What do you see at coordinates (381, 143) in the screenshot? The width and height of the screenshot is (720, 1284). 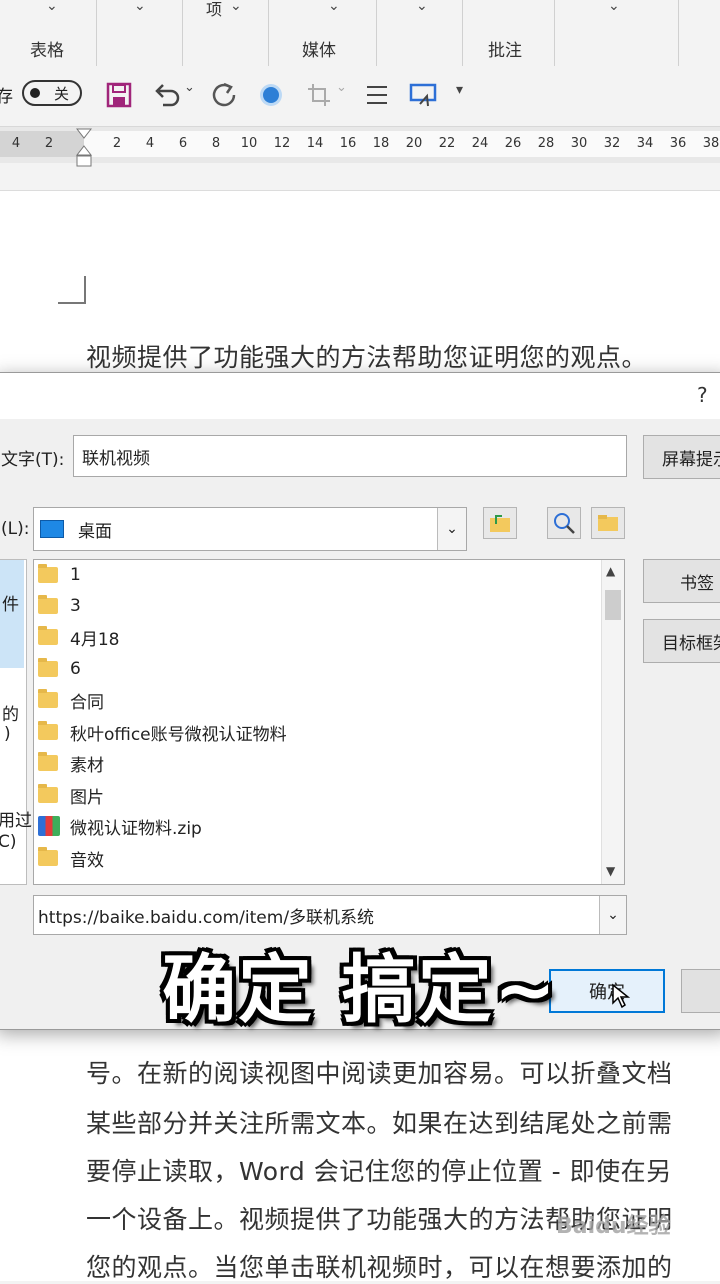 I see `ruler-tick: 18` at bounding box center [381, 143].